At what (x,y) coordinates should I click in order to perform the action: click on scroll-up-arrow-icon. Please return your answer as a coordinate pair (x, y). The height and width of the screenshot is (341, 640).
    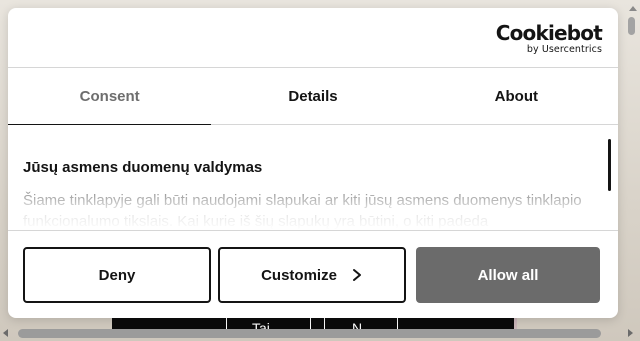
    Looking at the image, I should click on (633, 8).